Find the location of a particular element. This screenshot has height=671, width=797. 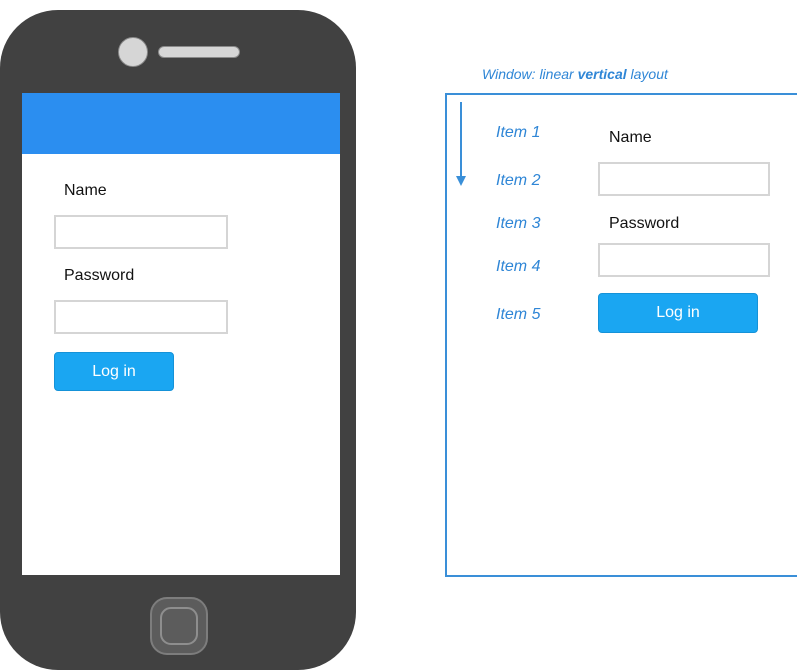

item-label: Item 5 is located at coordinates (518, 314).